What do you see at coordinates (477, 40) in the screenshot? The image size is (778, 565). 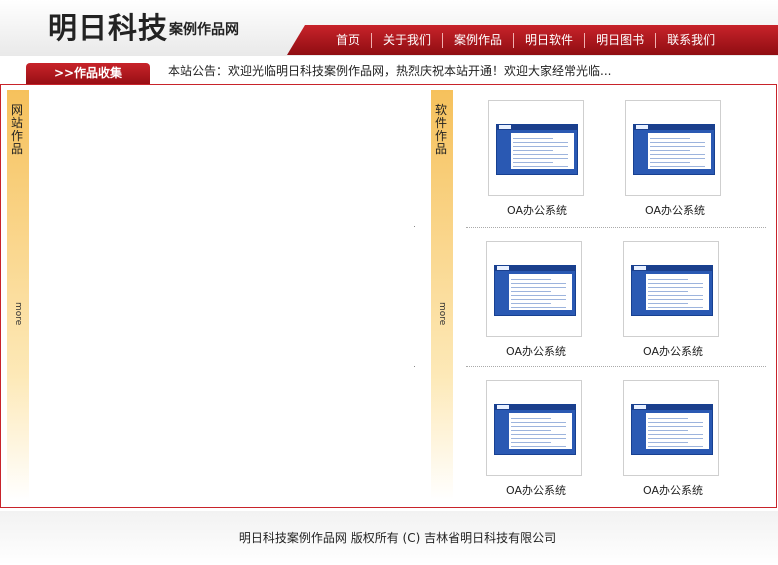 I see `nav-case-works: 案例作品` at bounding box center [477, 40].